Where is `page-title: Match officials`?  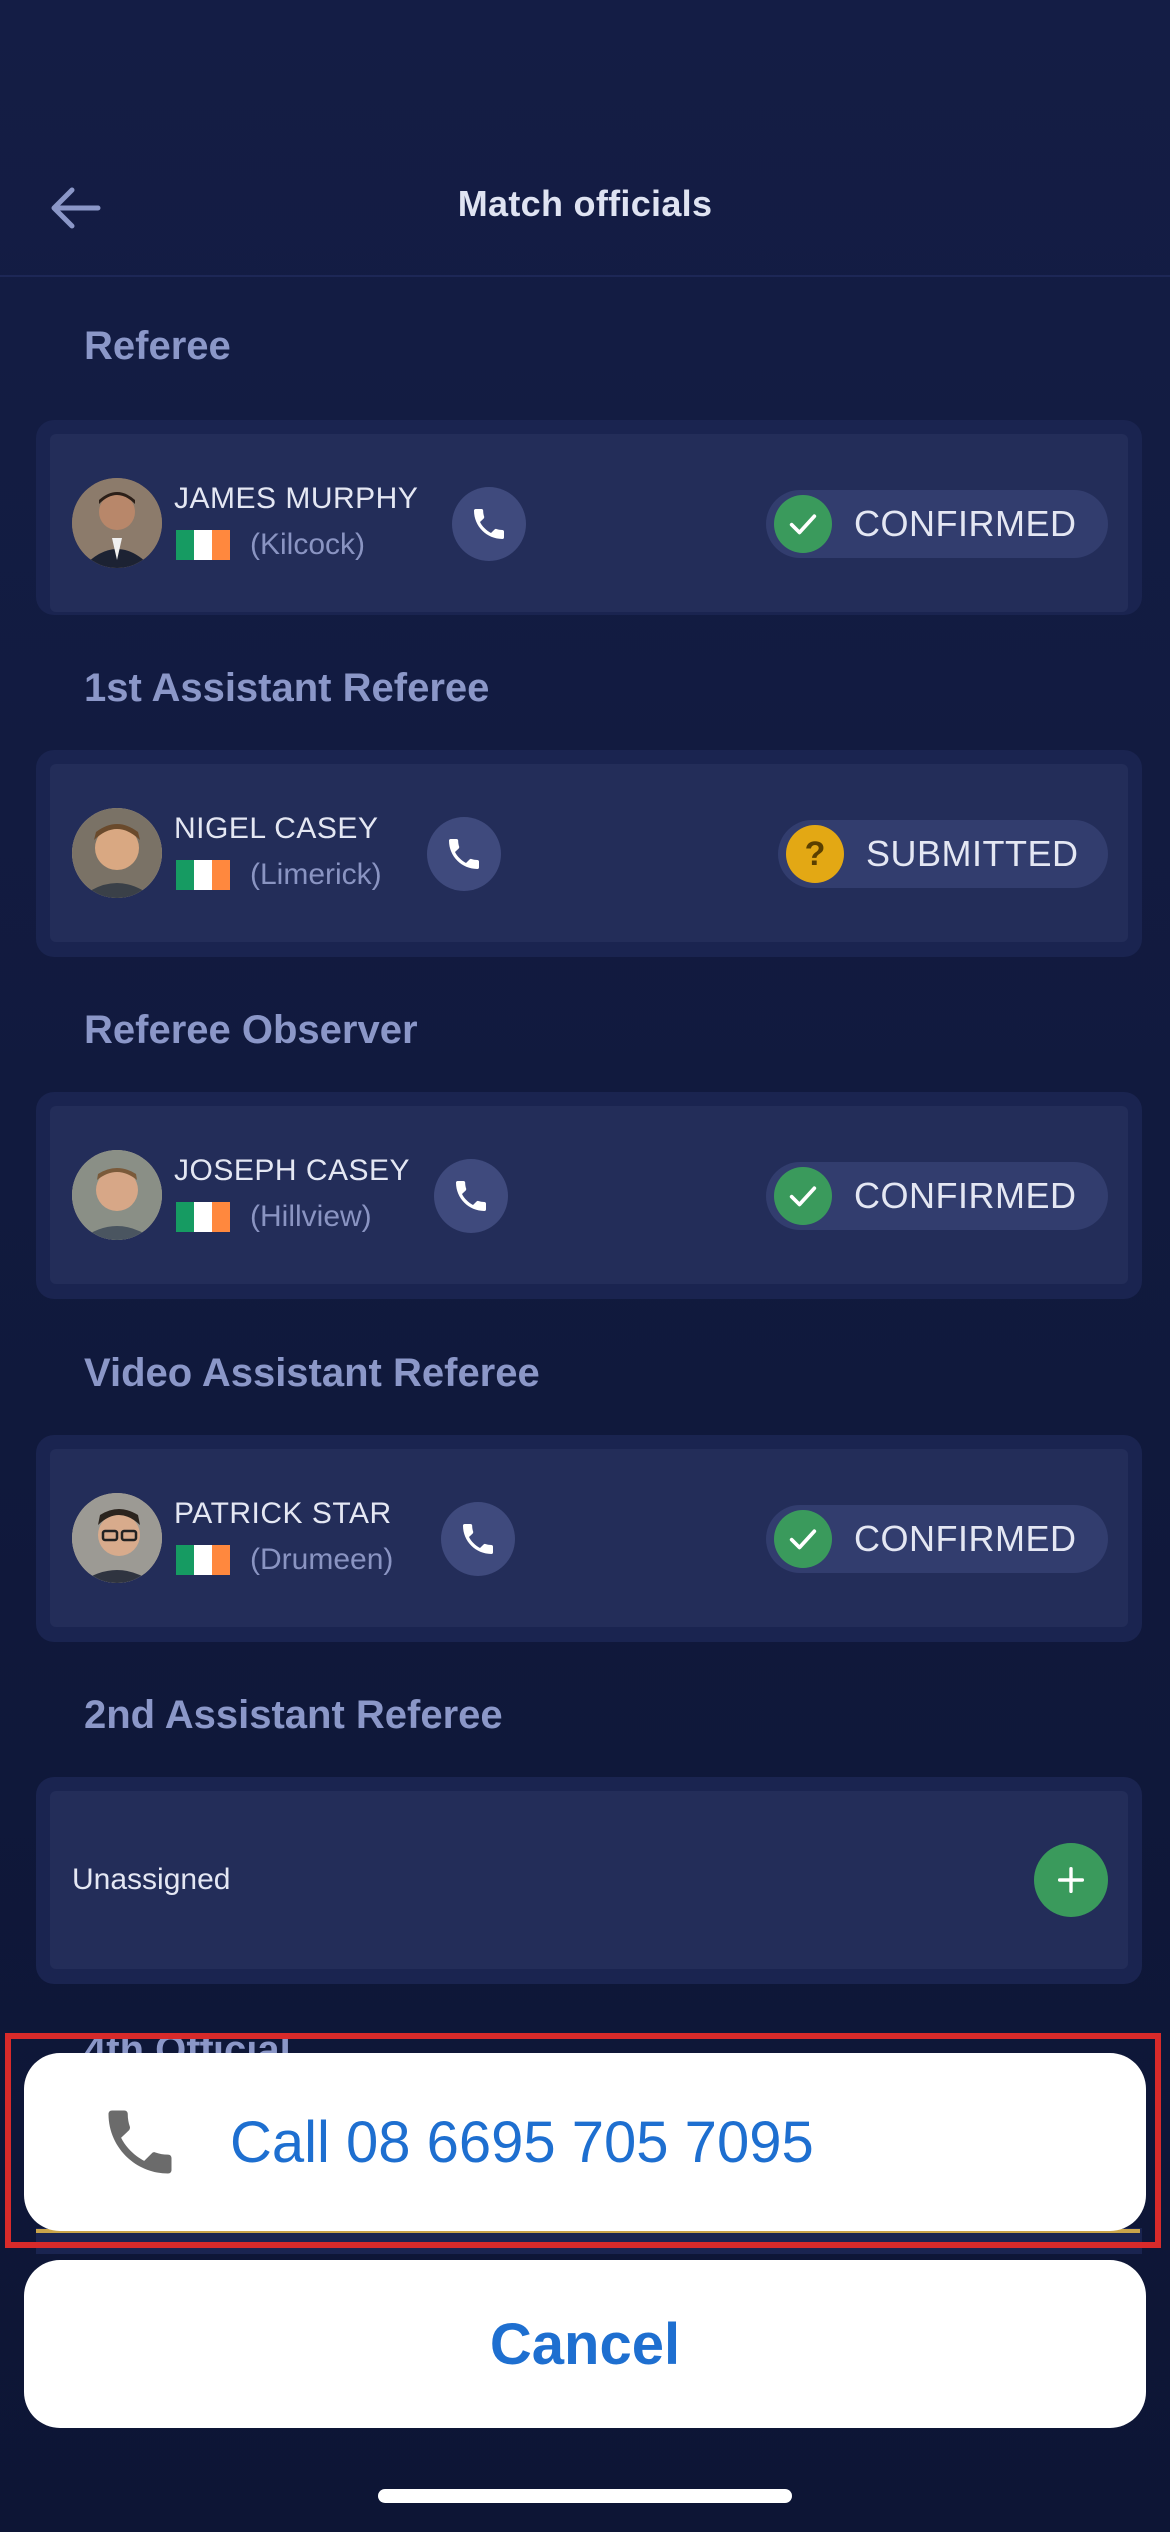
page-title: Match officials is located at coordinates (585, 203).